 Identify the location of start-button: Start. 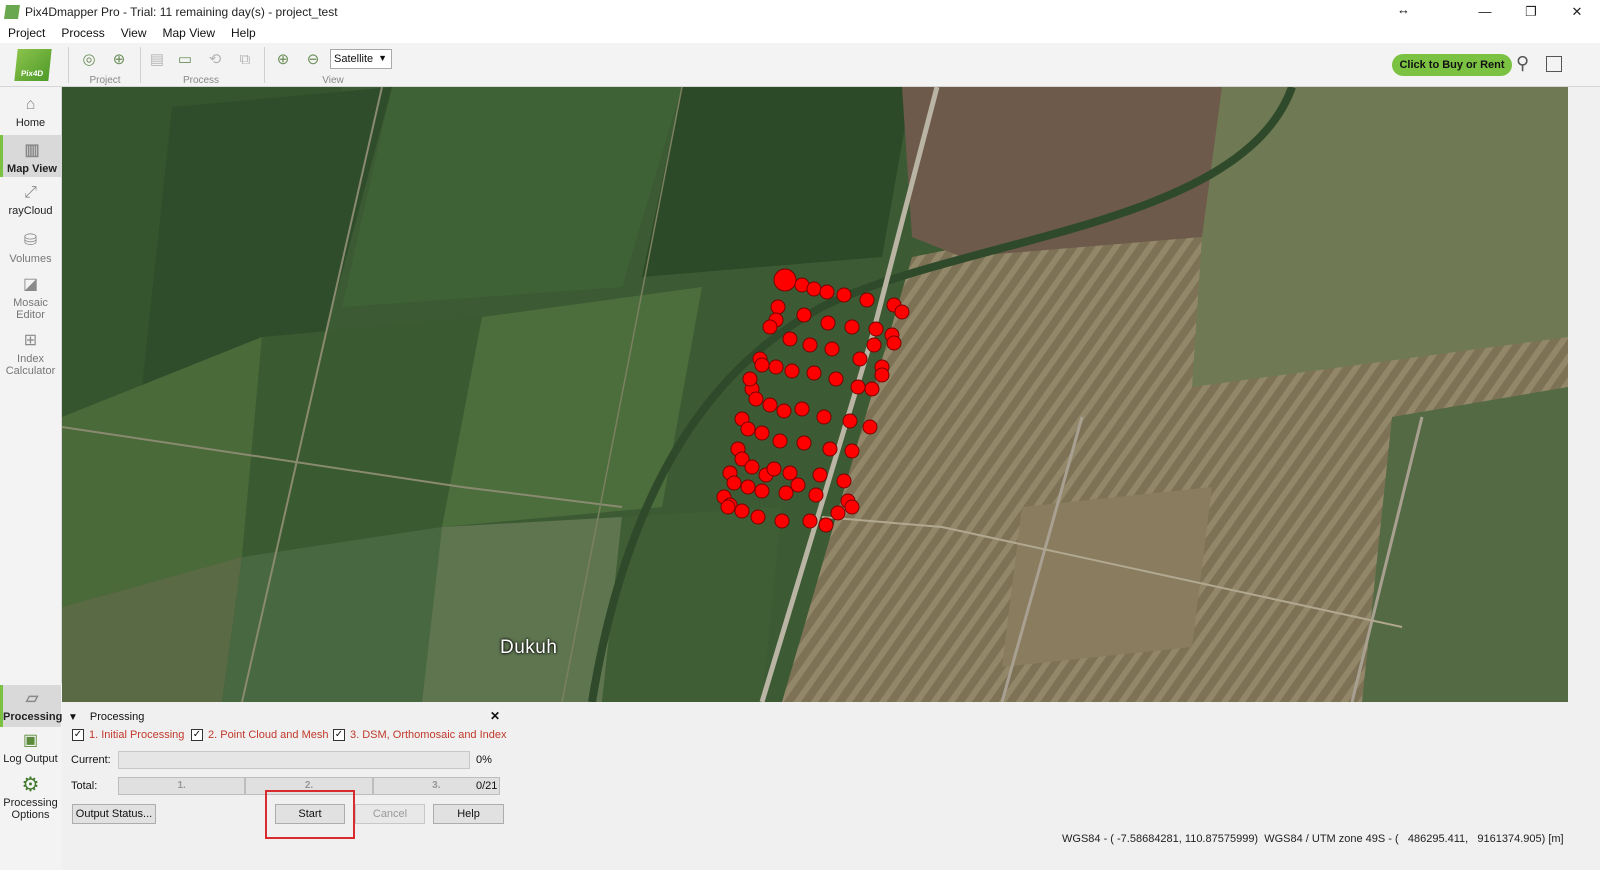
(310, 814).